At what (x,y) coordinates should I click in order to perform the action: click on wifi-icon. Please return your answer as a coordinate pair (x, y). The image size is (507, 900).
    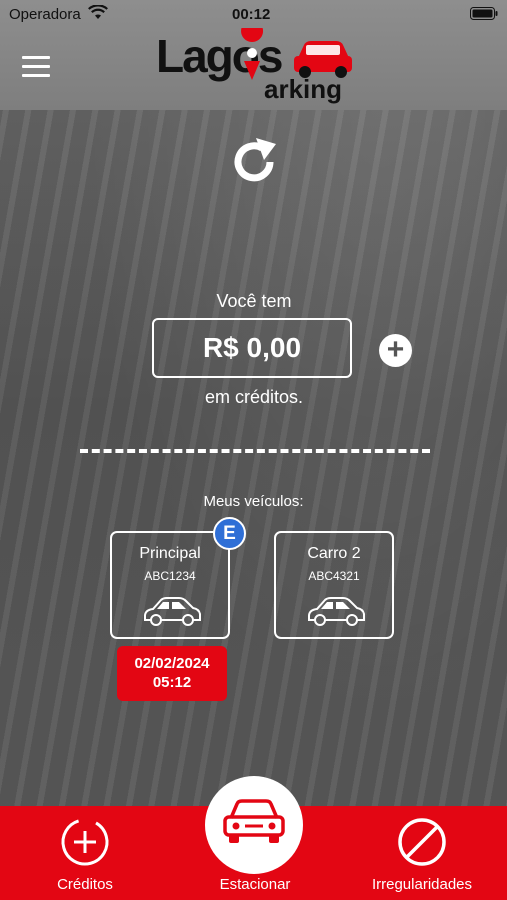
    Looking at the image, I should click on (98, 12).